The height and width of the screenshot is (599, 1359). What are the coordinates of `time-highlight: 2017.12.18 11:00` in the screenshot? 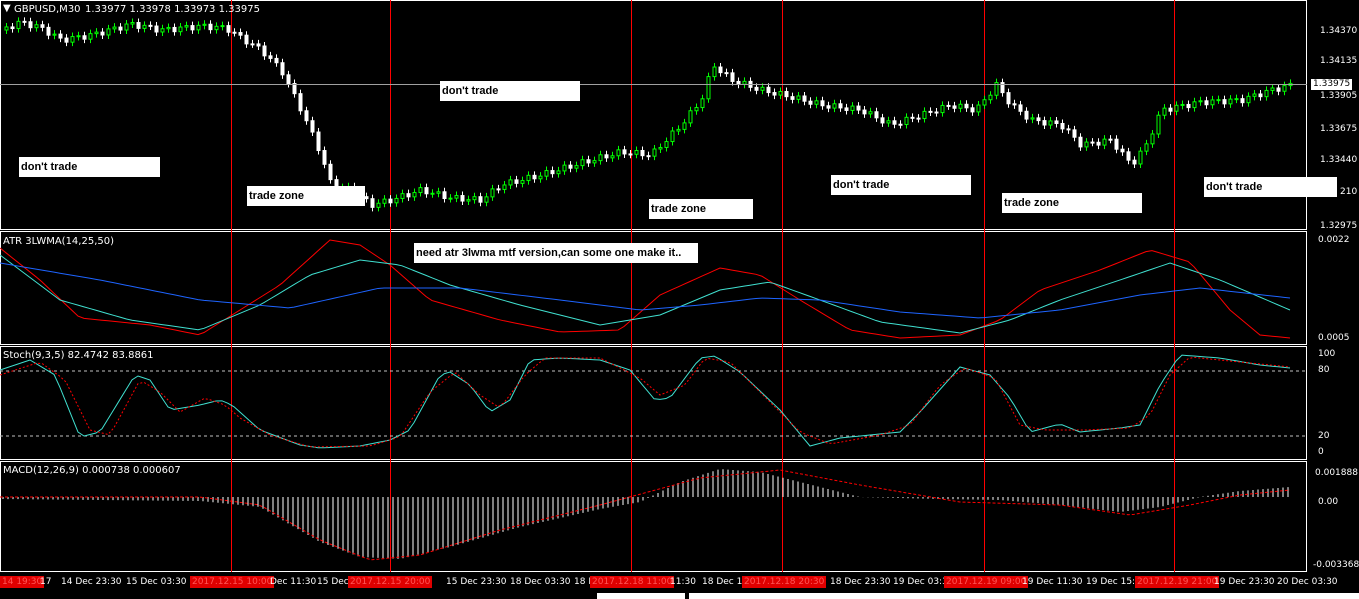 It's located at (632, 582).